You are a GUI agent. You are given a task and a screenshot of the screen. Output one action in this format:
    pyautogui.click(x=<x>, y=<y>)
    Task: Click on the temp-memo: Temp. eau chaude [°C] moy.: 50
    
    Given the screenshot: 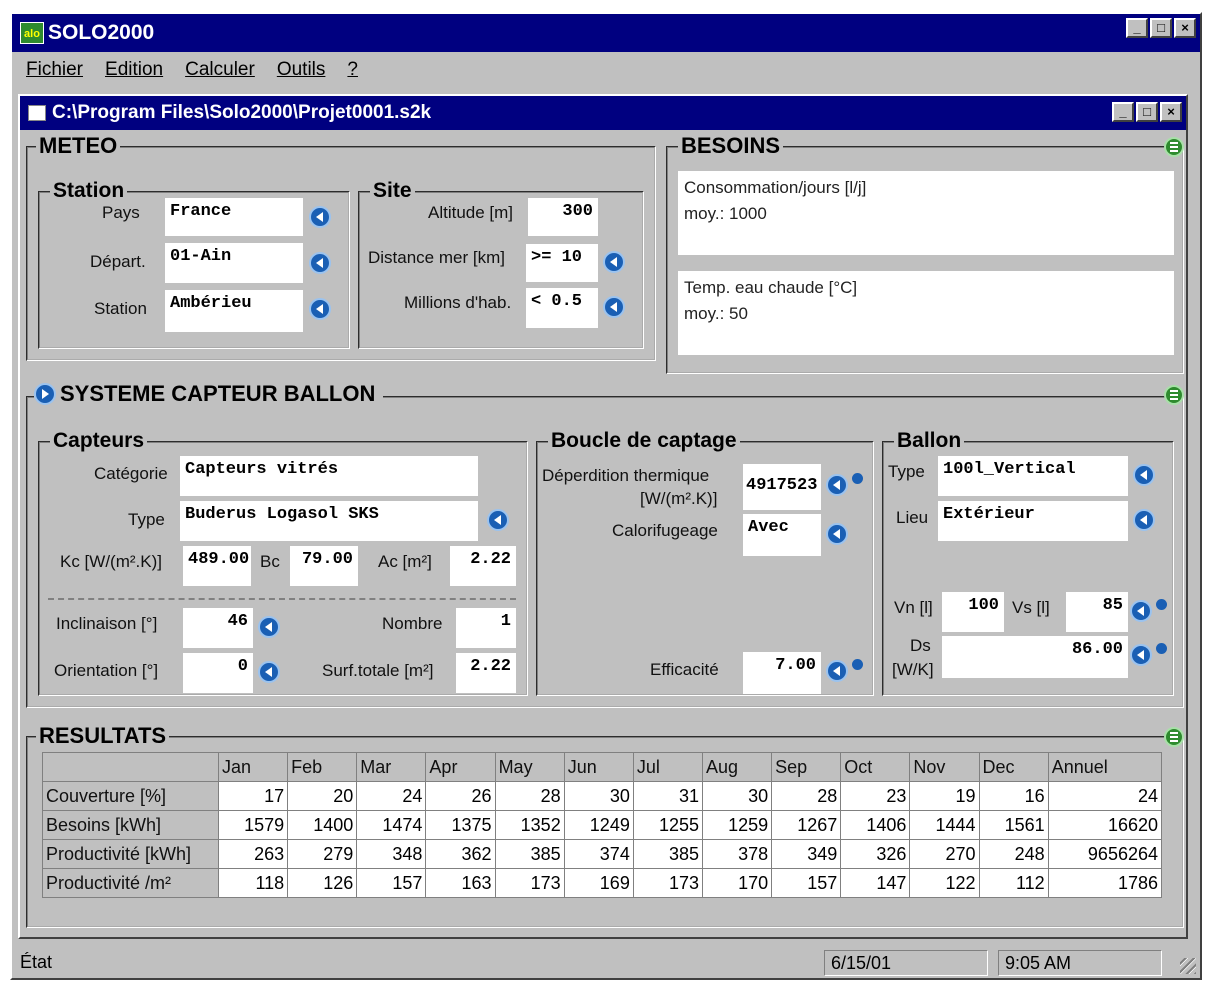 What is the action you would take?
    pyautogui.click(x=926, y=313)
    